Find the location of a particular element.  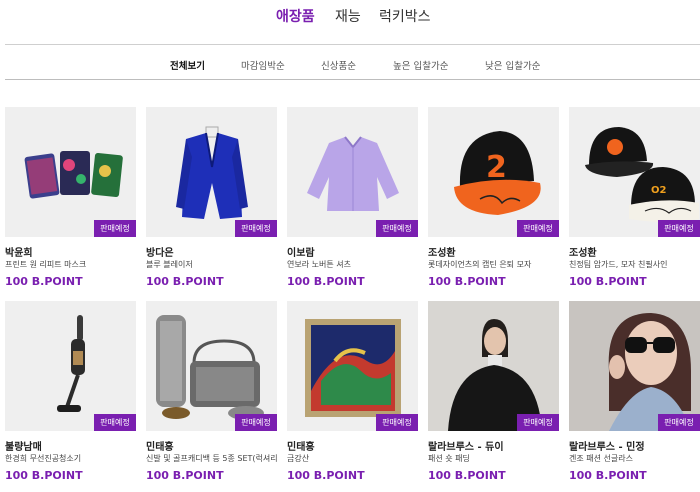

sort-all: 전체보기 is located at coordinates (187, 65).